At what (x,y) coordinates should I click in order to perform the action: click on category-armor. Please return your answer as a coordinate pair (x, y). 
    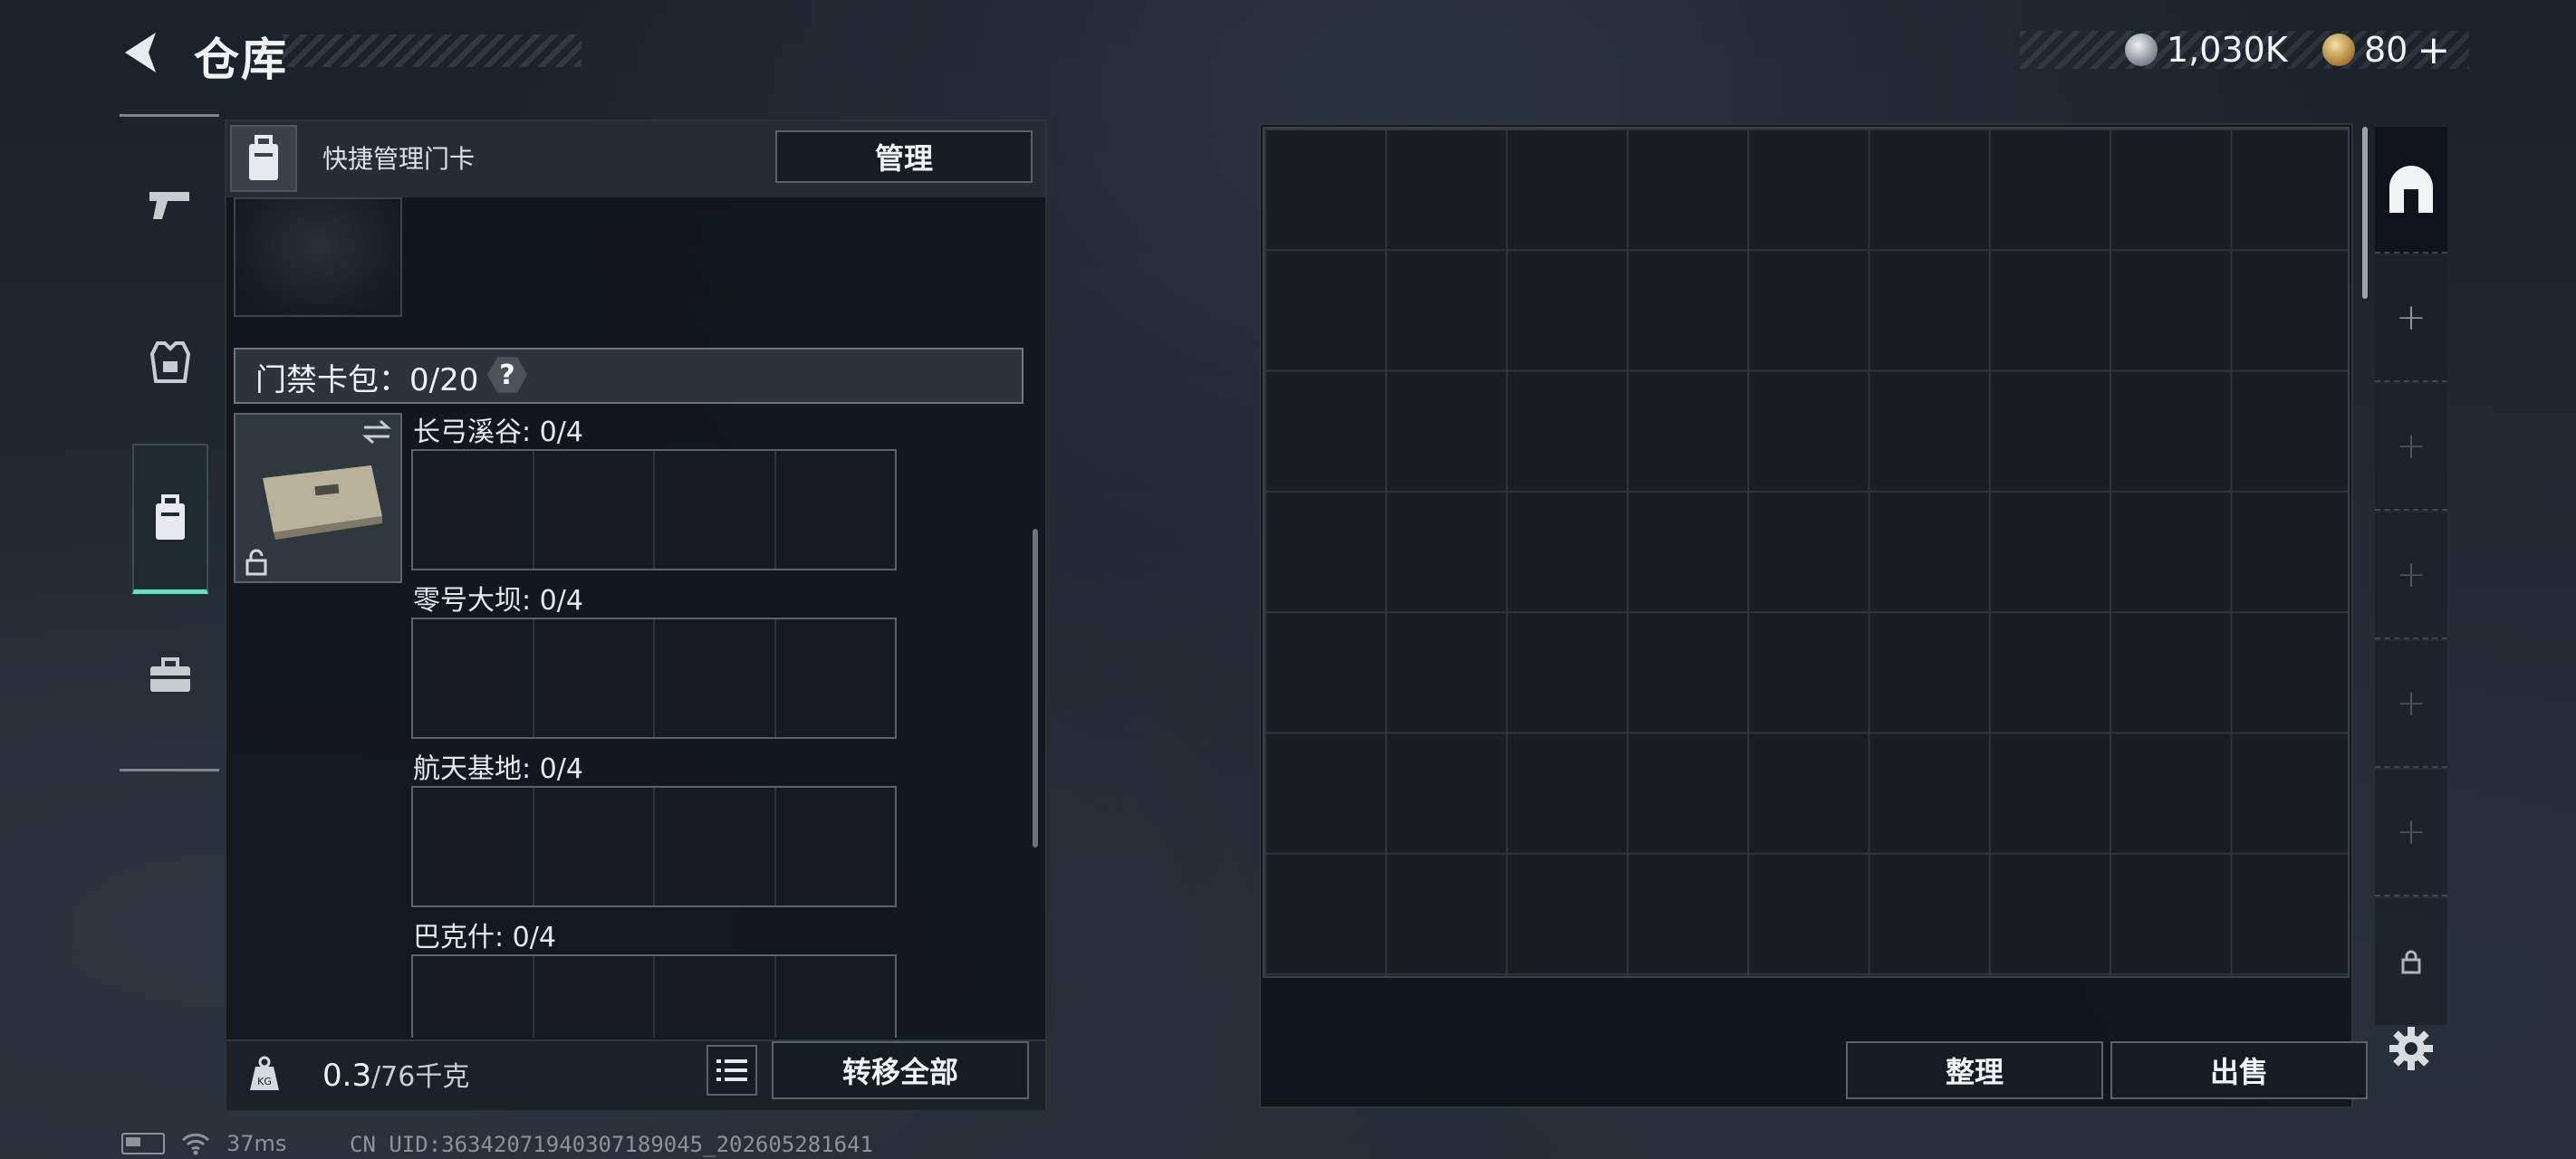
    Looking at the image, I should click on (170, 362).